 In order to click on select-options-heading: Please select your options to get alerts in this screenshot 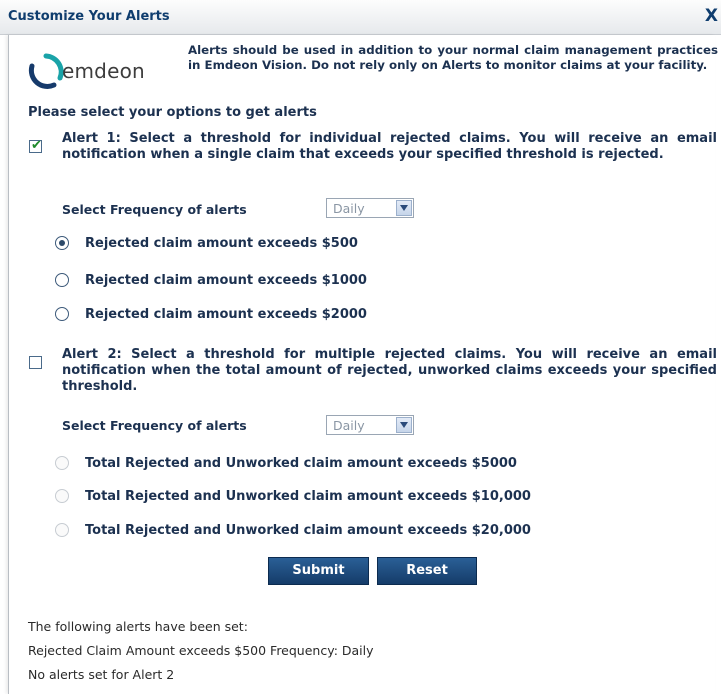, I will do `click(172, 112)`.